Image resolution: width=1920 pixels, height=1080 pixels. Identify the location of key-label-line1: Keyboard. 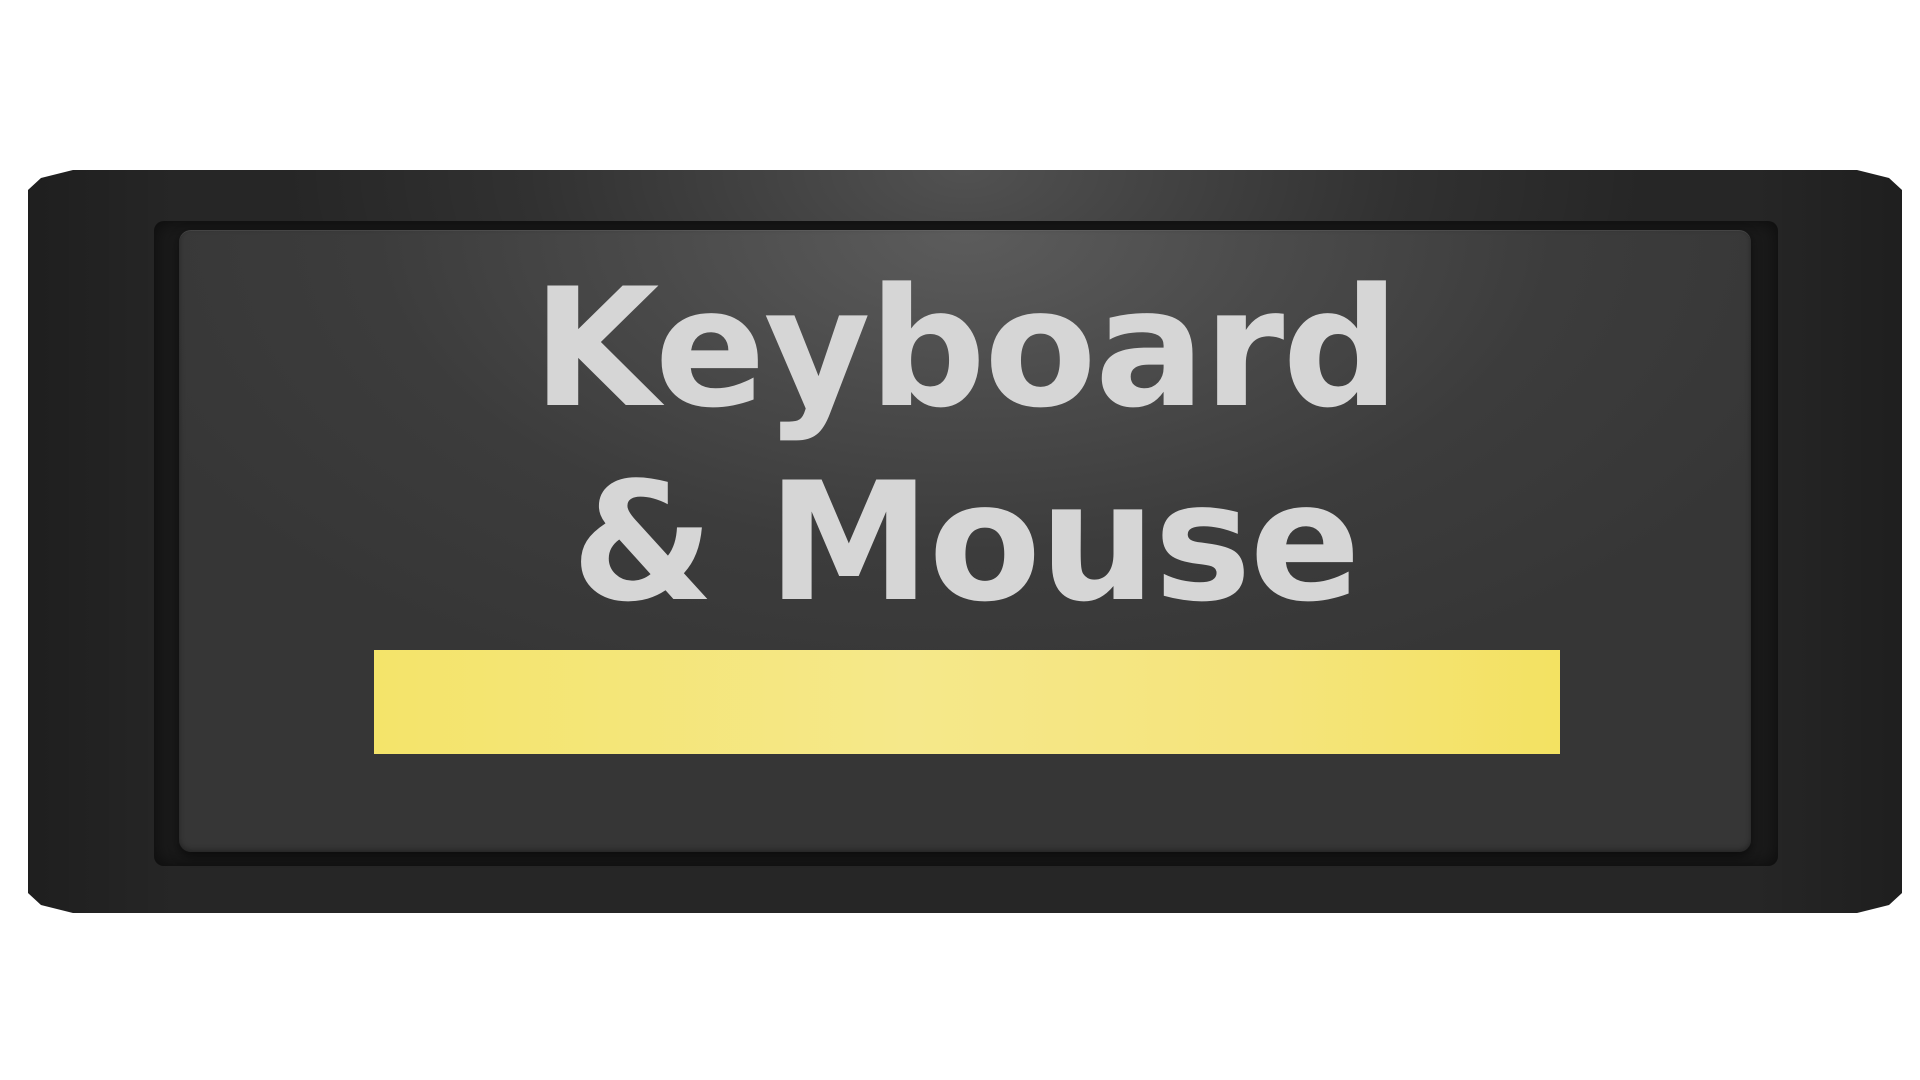
(965, 348).